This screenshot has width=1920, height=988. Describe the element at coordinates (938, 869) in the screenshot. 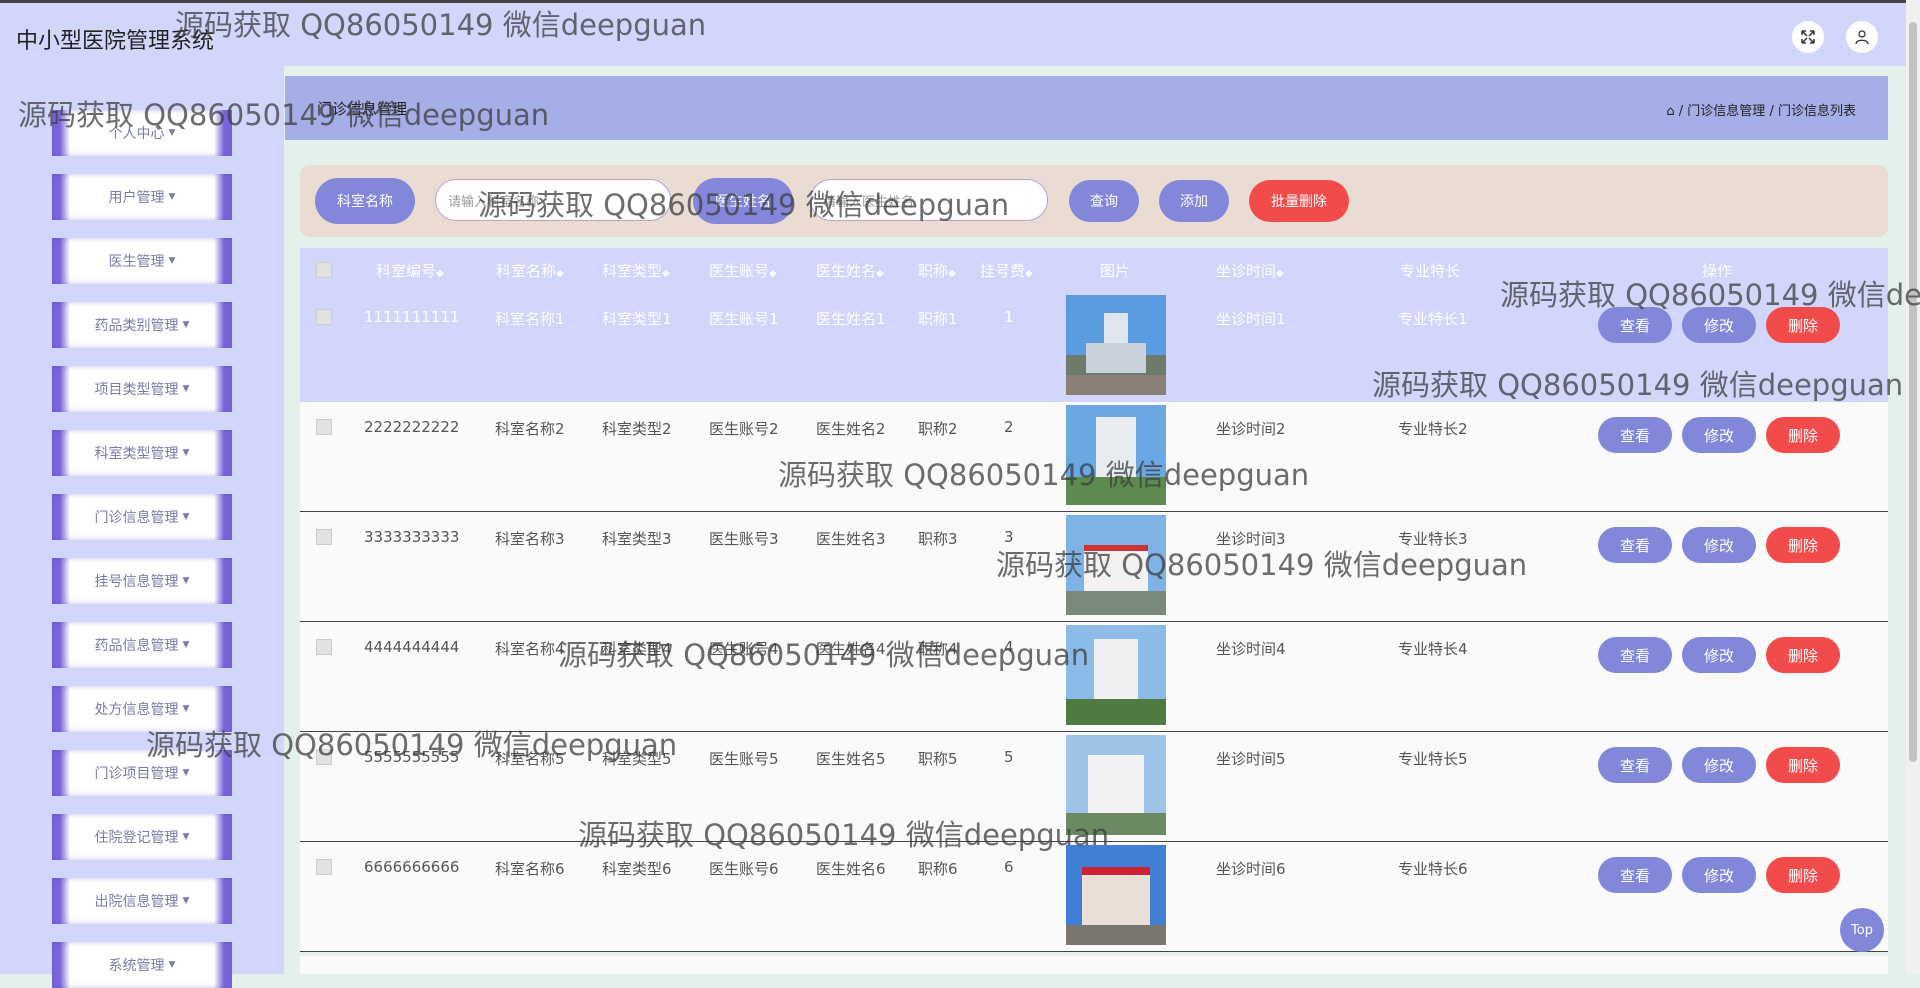

I see `cell-title: 职称6` at that location.